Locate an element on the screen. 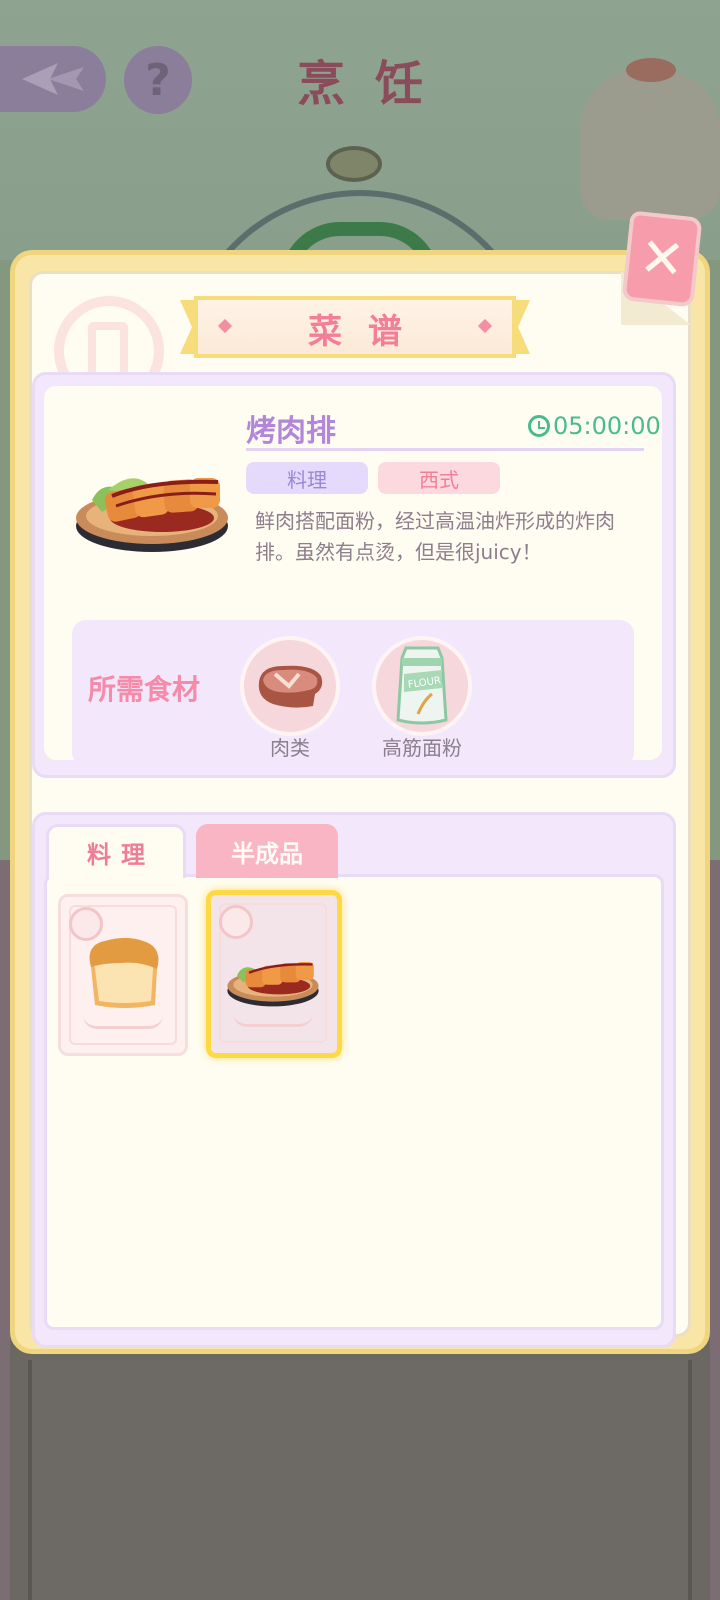 This screenshot has width=720, height=1600. recipe-description: 鲜肉搭配面粉，经过高温油炸形成的炸肉排。虽然有点烫，但是很juicy！ is located at coordinates (435, 536).